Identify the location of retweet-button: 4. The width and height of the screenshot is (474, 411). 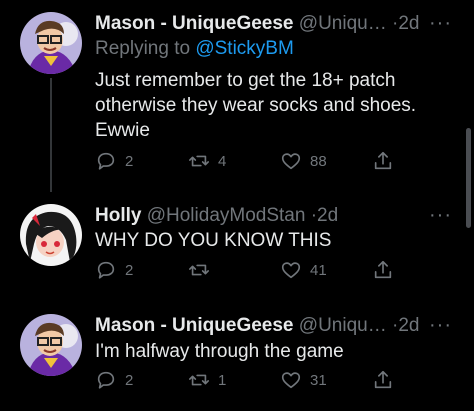
(207, 161).